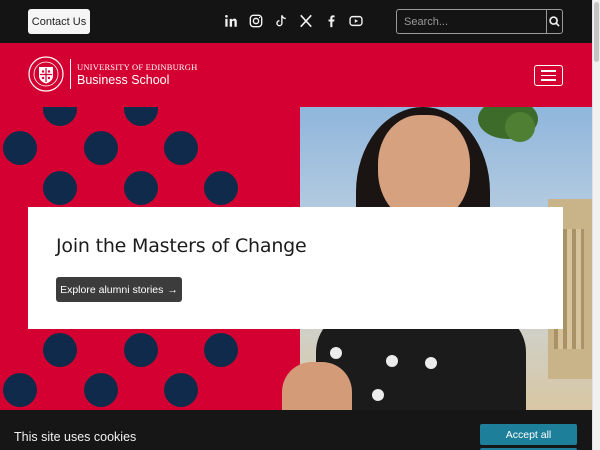  I want to click on search-input, so click(471, 21).